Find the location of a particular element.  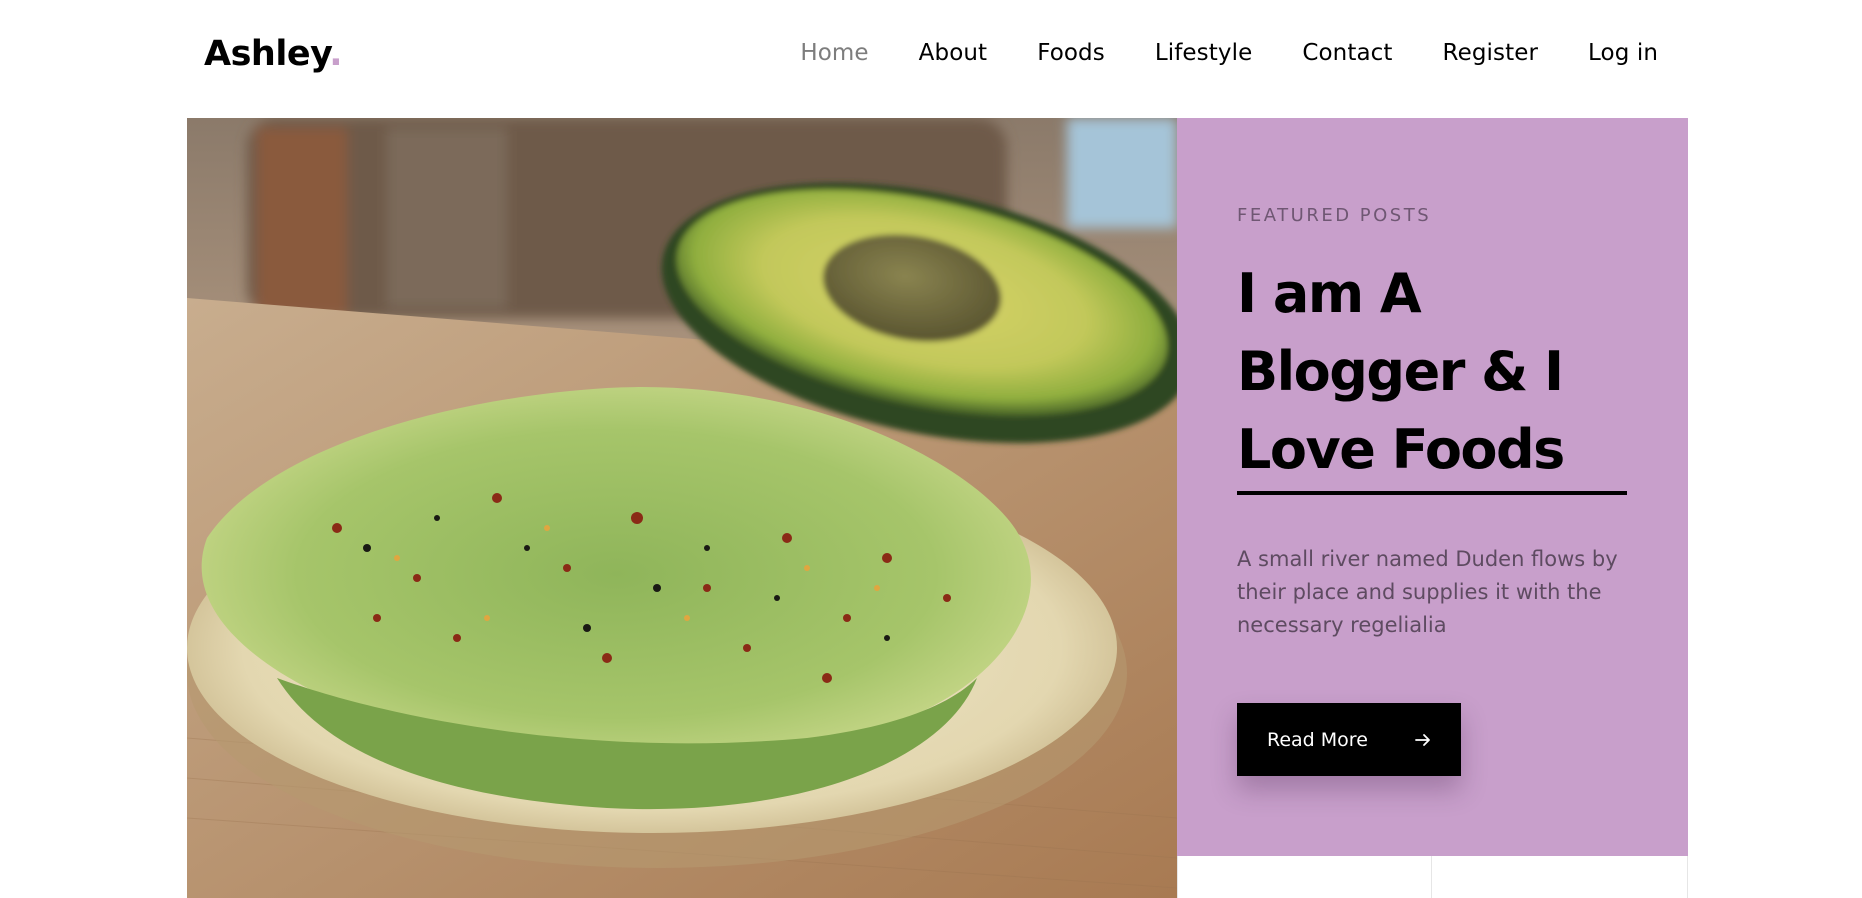

bottom-cards-strip is located at coordinates (1432, 877).